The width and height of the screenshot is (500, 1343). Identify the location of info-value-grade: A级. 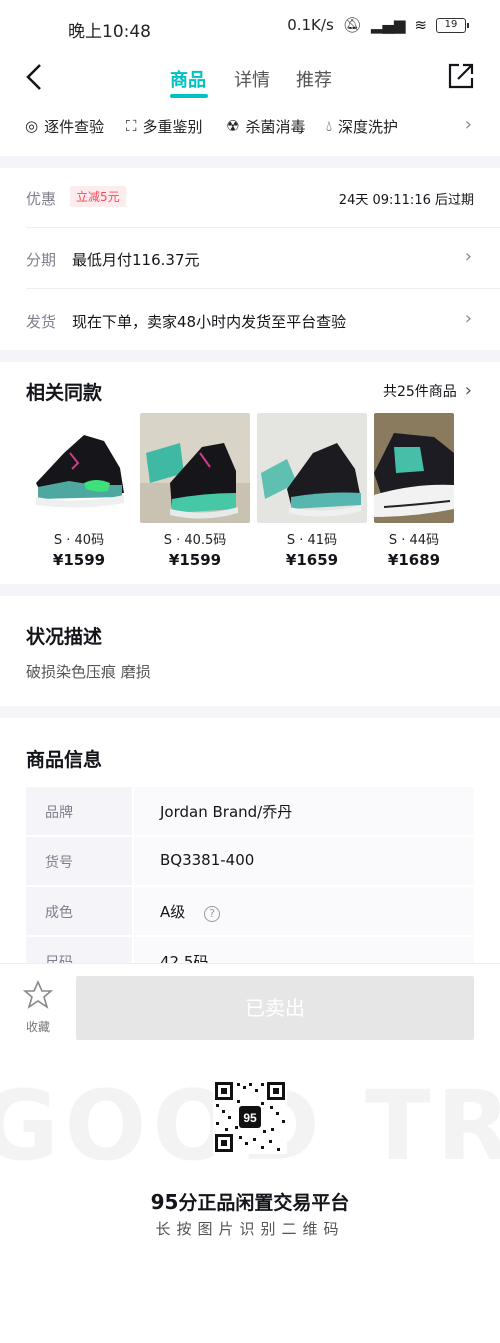
(173, 912).